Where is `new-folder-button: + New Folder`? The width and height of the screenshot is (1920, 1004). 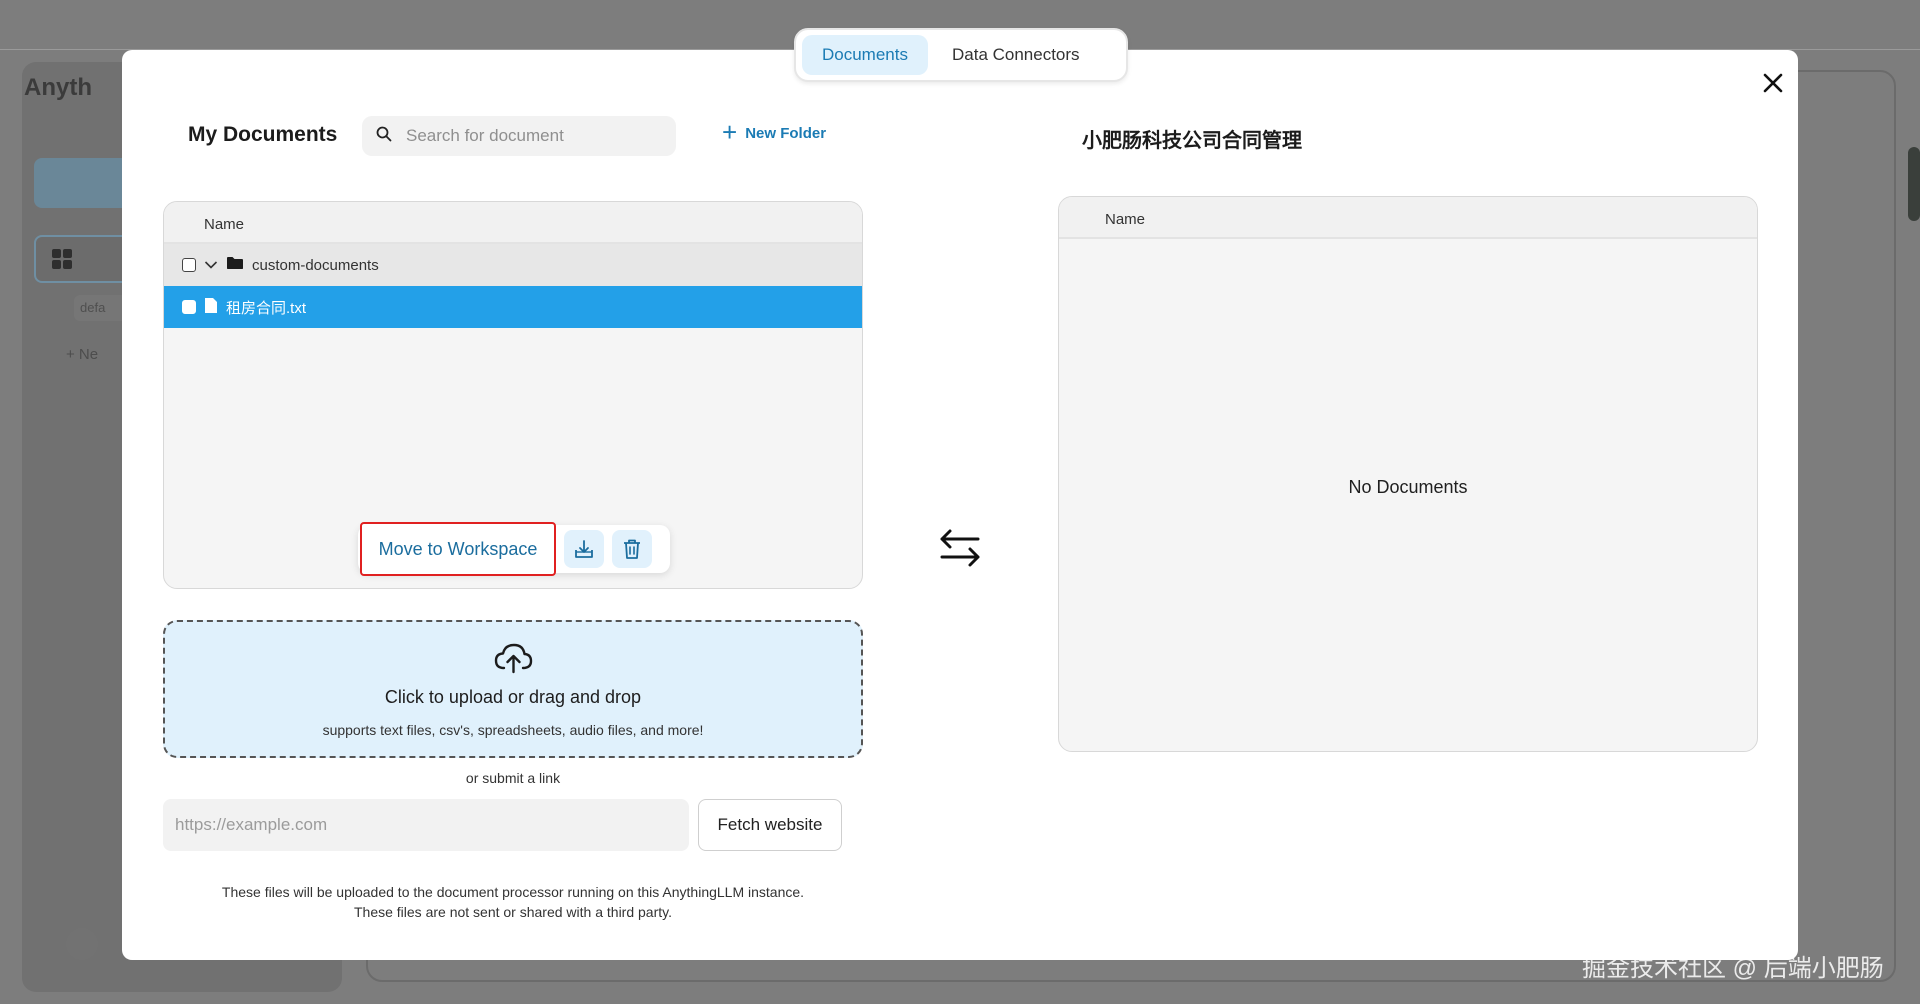
new-folder-button: + New Folder is located at coordinates (774, 132).